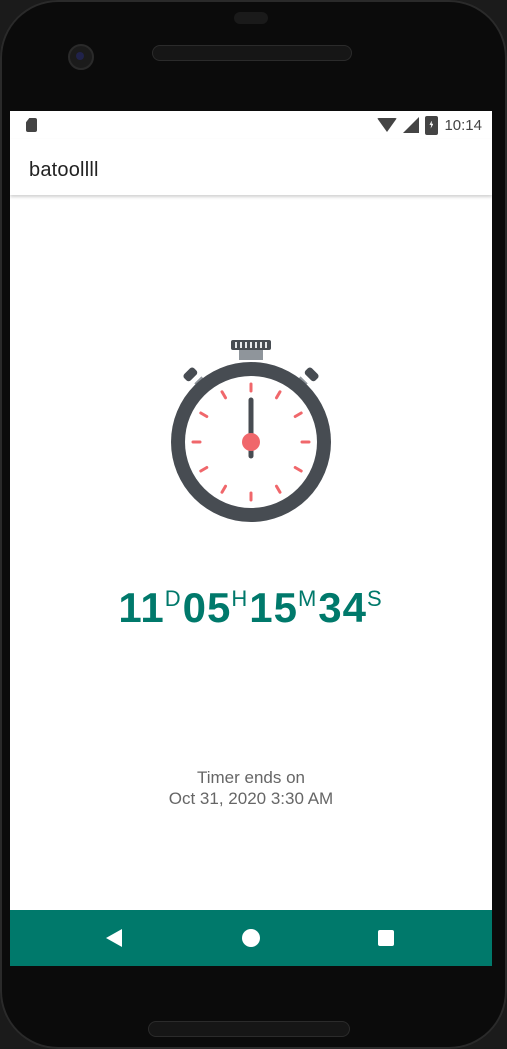 This screenshot has width=507, height=1049. What do you see at coordinates (374, 598) in the screenshot?
I see `countdown-seconds-unit: S` at bounding box center [374, 598].